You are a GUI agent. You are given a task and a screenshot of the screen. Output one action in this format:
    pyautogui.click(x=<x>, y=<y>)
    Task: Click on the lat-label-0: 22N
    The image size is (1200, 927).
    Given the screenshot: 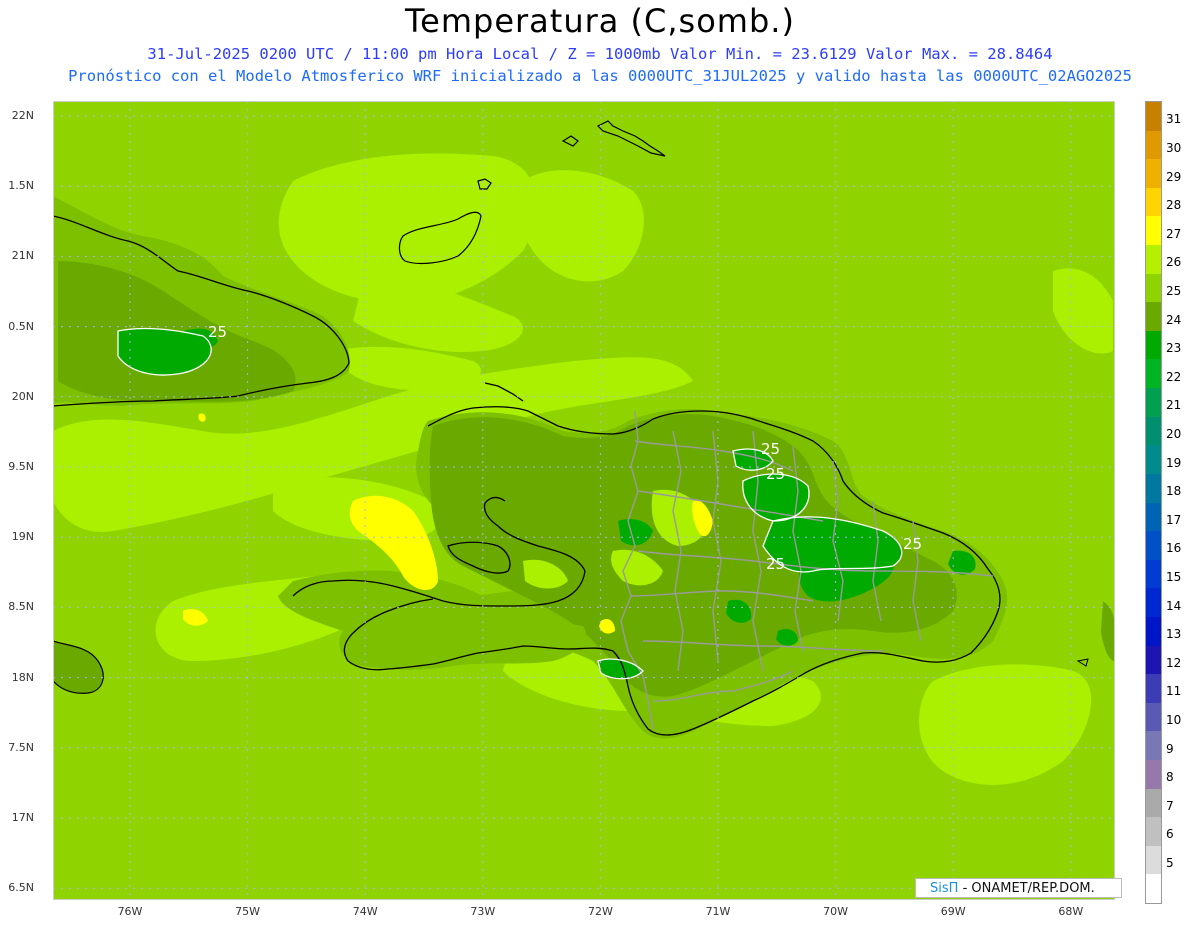 What is the action you would take?
    pyautogui.click(x=22, y=115)
    